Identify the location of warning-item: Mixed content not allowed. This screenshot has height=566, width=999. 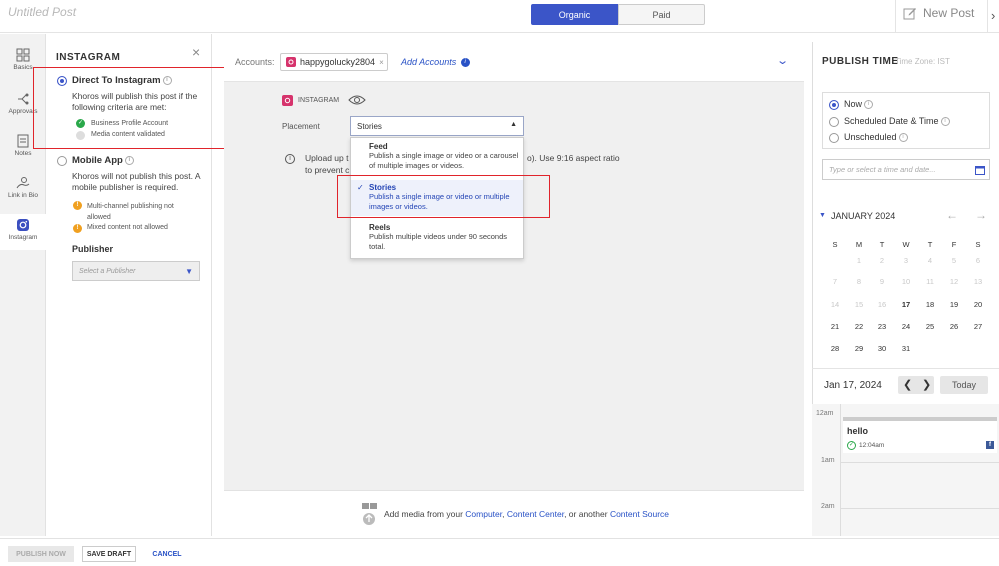
(127, 227).